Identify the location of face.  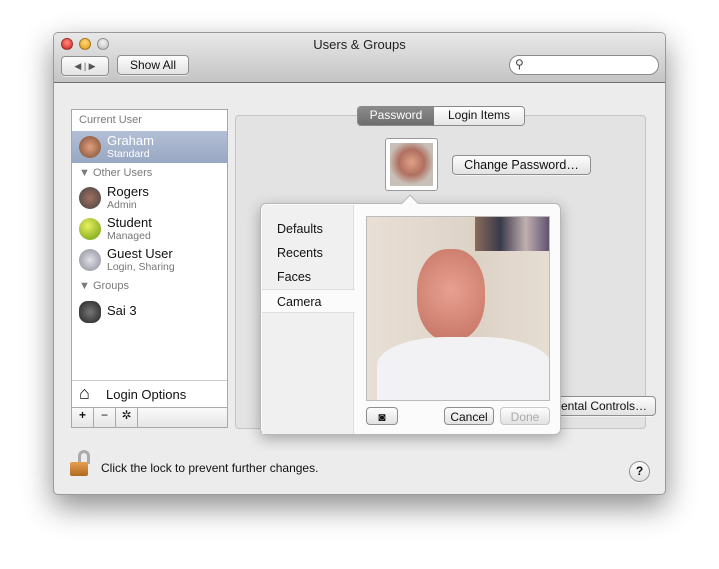
(451, 295).